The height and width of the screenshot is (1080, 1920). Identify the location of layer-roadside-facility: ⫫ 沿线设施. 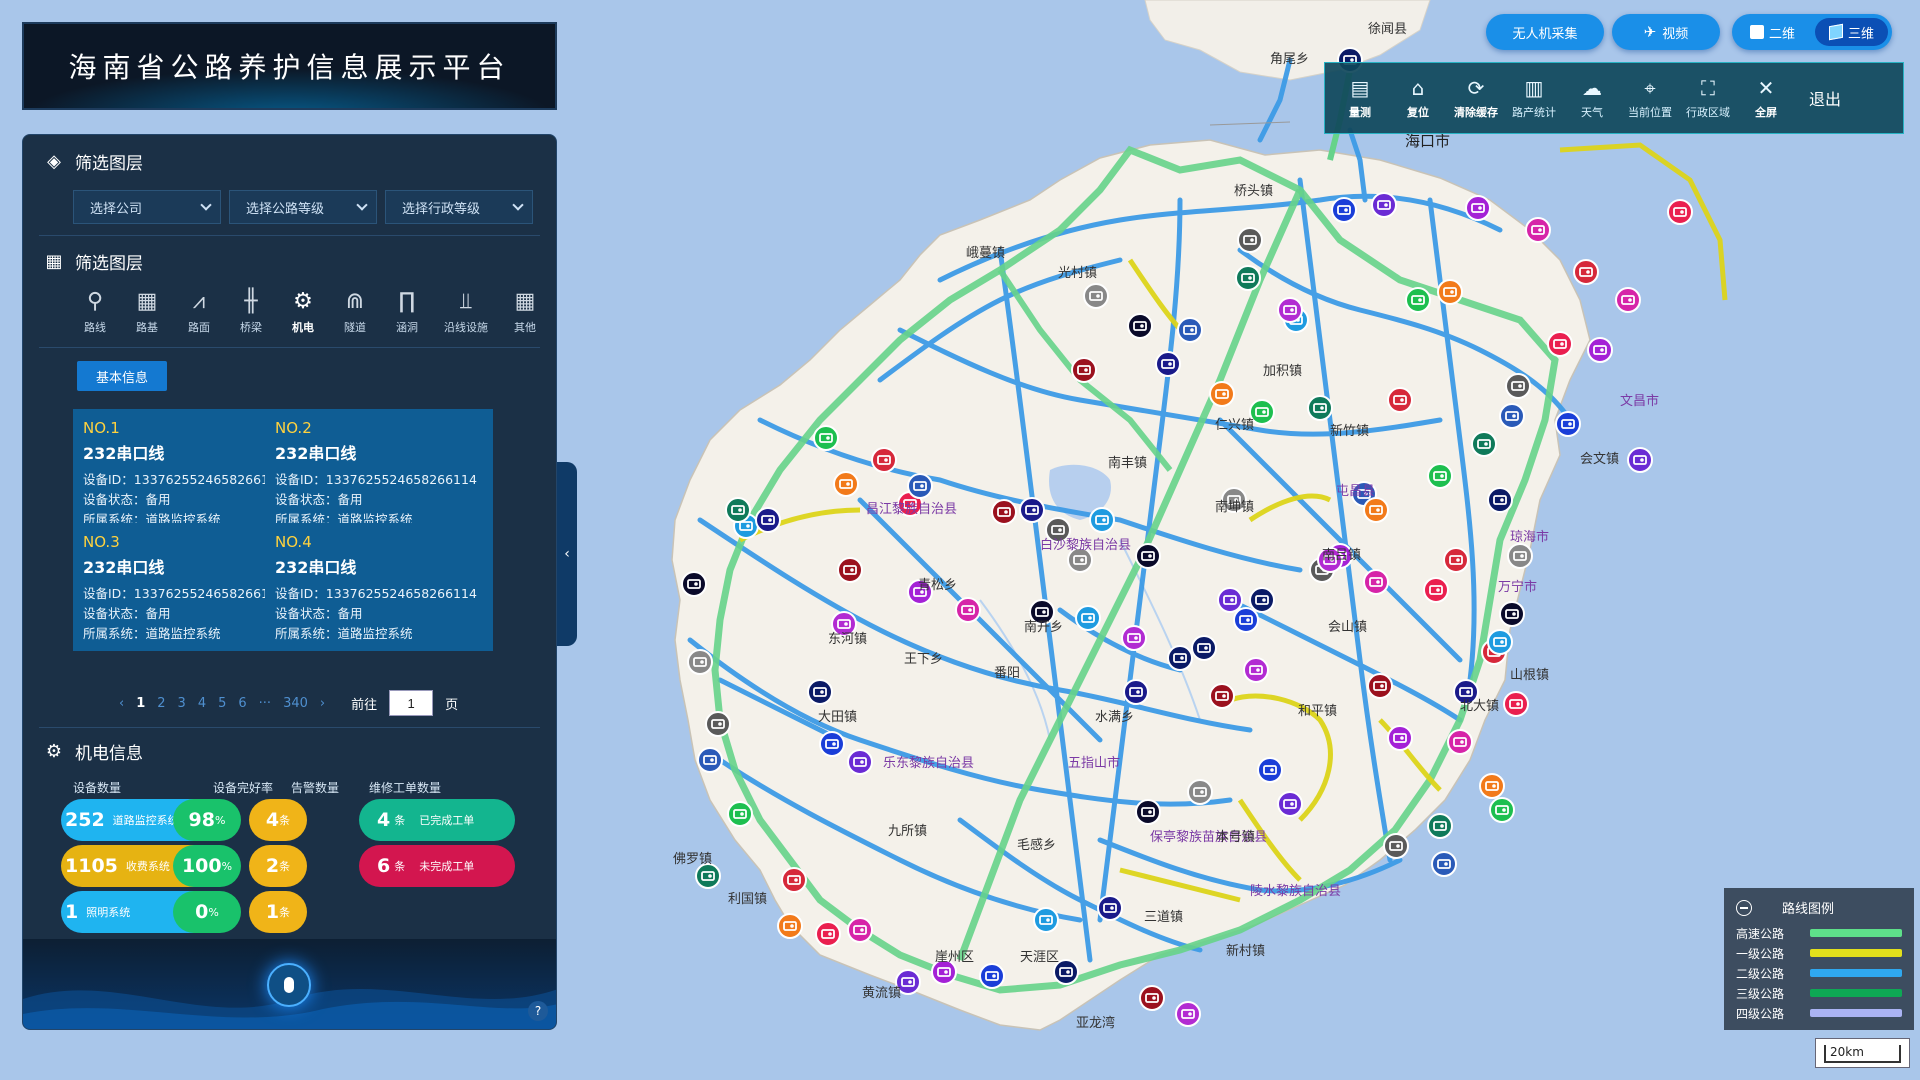
(466, 311).